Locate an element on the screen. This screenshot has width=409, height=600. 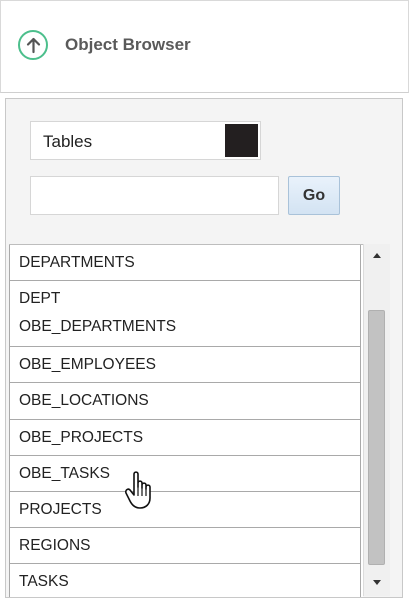
search-input is located at coordinates (154, 195).